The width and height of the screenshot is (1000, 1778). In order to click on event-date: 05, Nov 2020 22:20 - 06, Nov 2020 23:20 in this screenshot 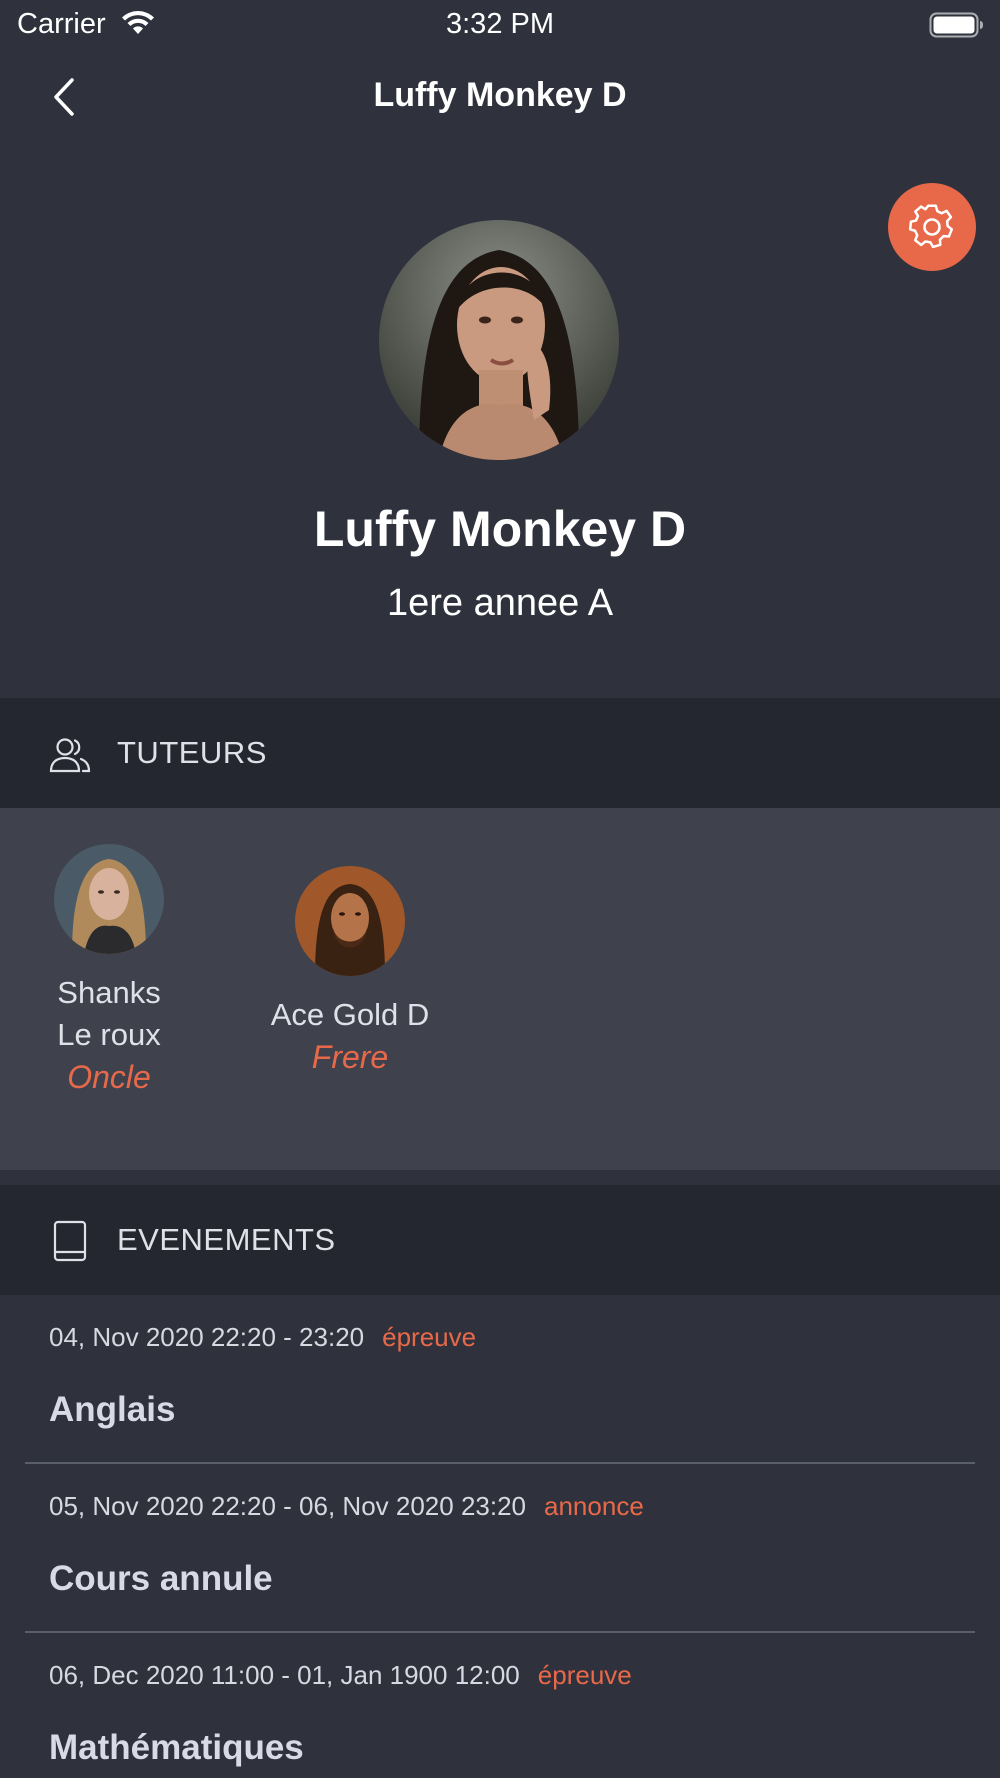, I will do `click(288, 1506)`.